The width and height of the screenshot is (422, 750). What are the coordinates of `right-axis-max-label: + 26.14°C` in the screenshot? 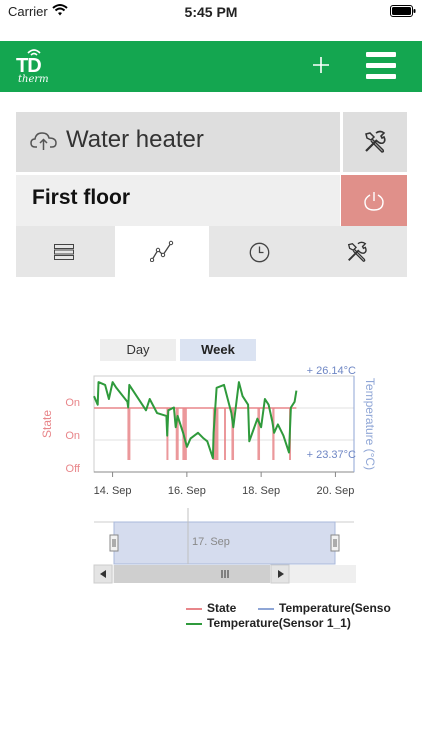 It's located at (331, 371).